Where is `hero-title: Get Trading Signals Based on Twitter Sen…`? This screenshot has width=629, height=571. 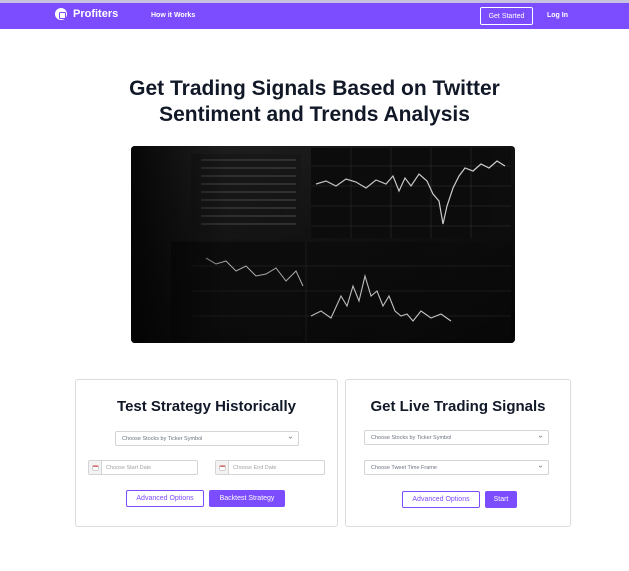 hero-title: Get Trading Signals Based on Twitter Sen… is located at coordinates (314, 102).